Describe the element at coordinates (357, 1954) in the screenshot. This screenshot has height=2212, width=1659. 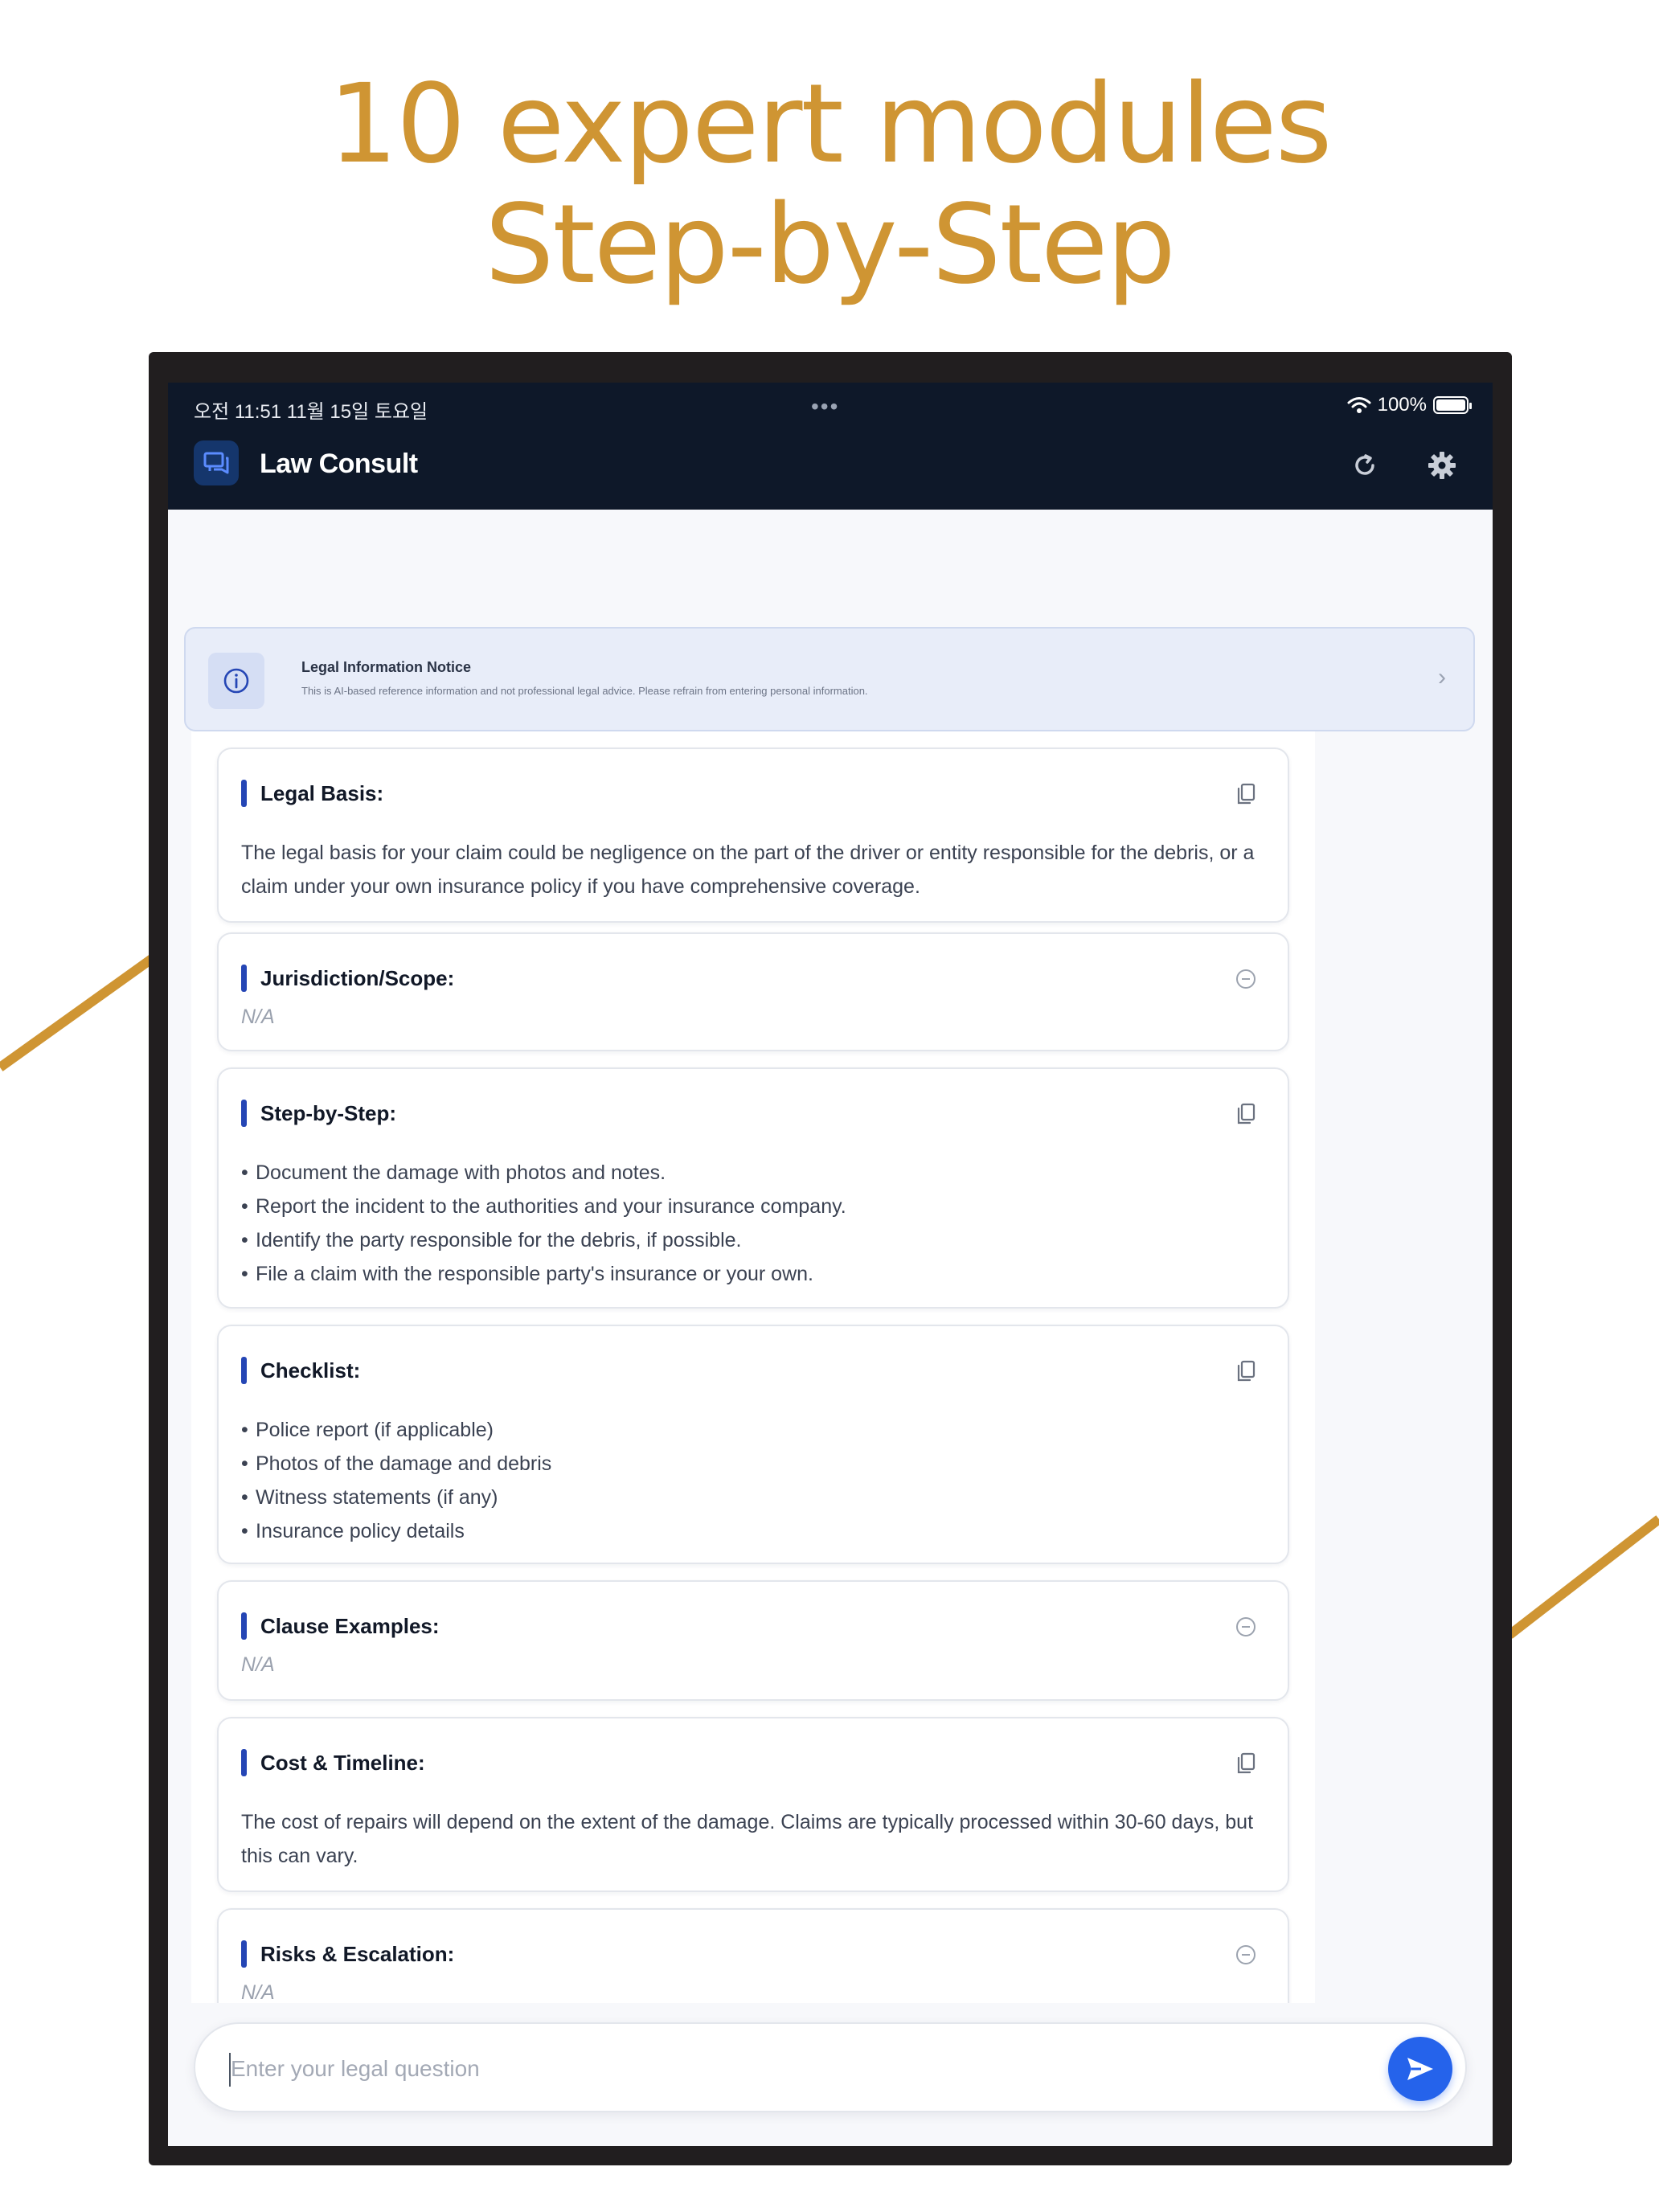
I see `section-title: Risks & Escalation:` at that location.